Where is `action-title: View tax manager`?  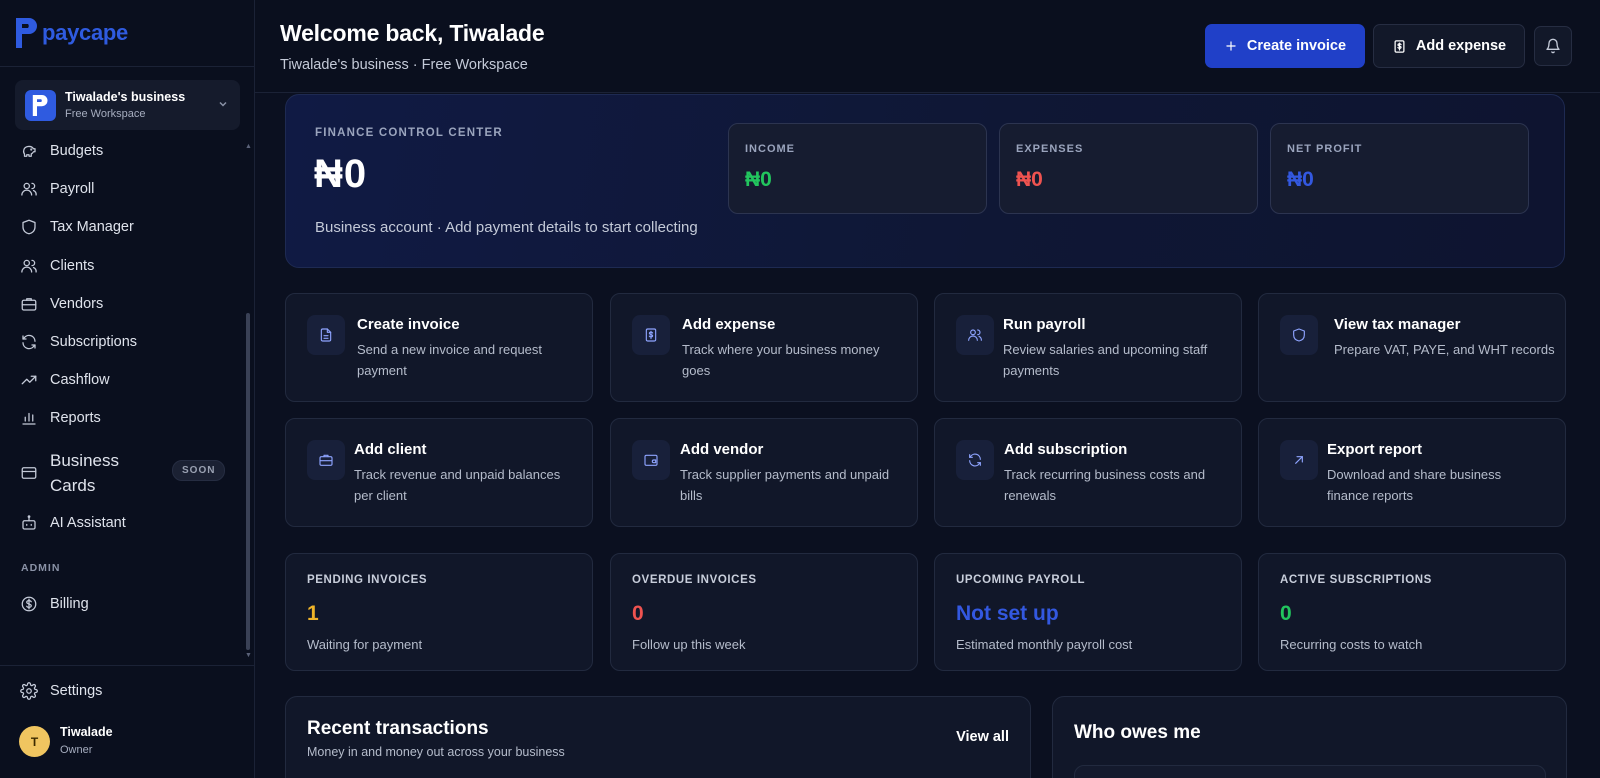 action-title: View tax manager is located at coordinates (1397, 324).